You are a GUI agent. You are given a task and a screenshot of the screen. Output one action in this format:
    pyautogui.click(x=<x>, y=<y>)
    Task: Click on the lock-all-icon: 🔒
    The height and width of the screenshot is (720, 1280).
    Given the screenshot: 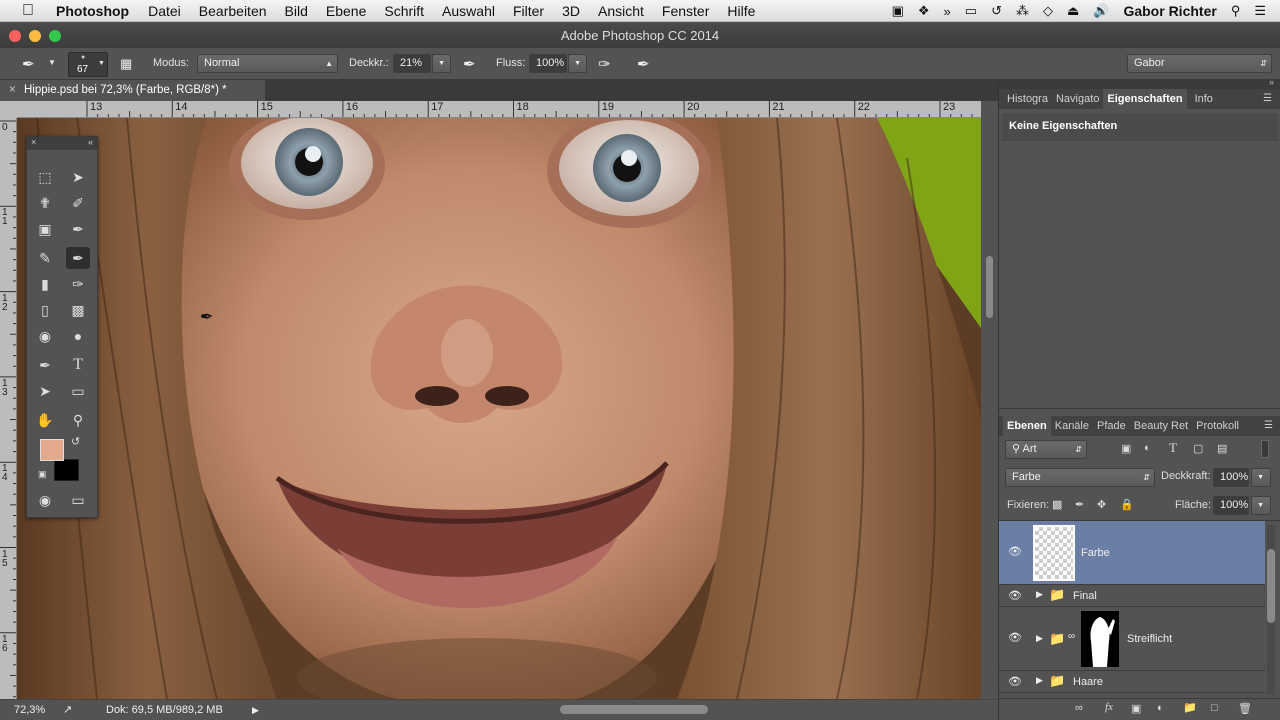 What is the action you would take?
    pyautogui.click(x=1127, y=504)
    